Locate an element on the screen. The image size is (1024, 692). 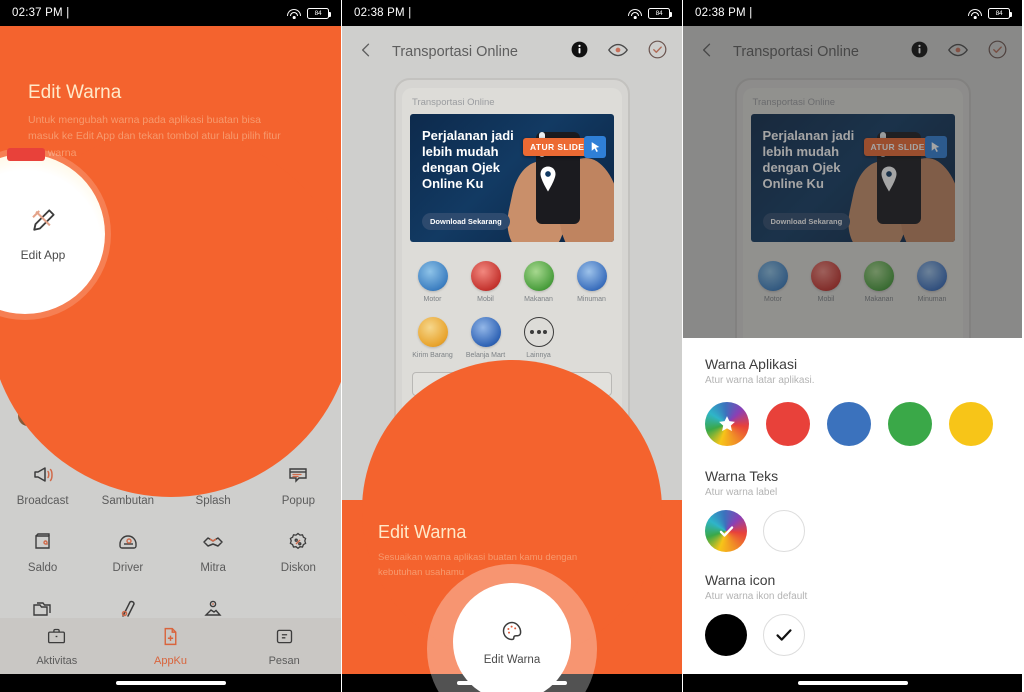
feature-label: Driver is located at coordinates (128, 568).